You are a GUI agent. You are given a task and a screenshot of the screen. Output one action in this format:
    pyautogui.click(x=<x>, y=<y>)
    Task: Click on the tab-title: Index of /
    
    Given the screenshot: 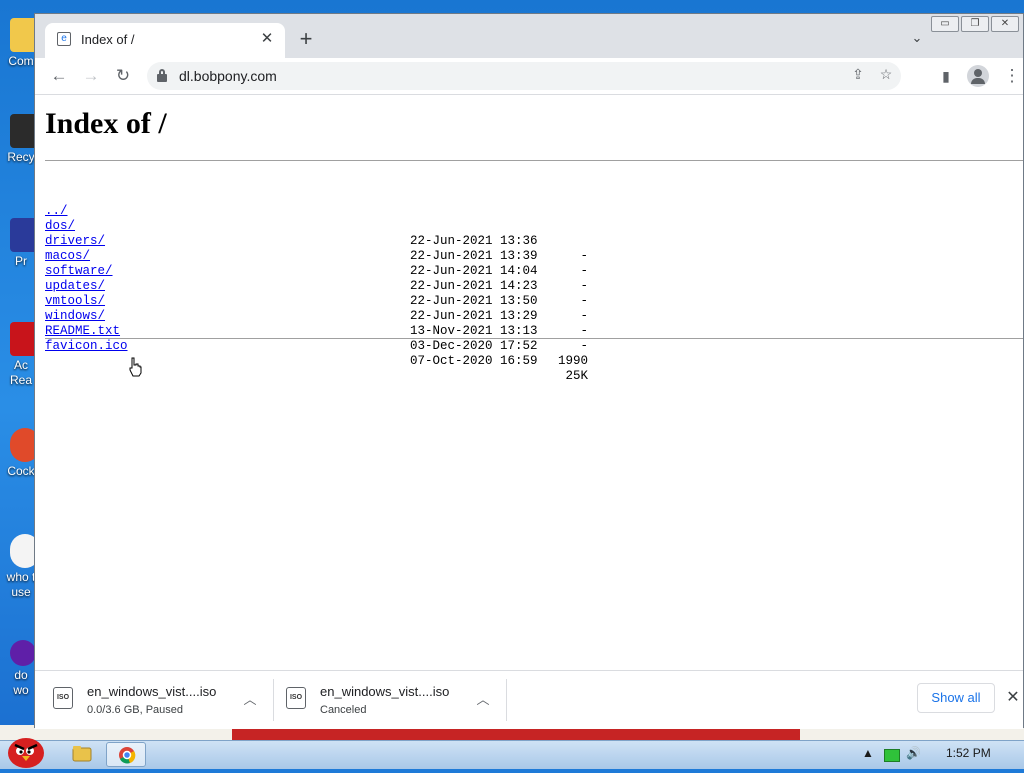 What is the action you would take?
    pyautogui.click(x=108, y=39)
    